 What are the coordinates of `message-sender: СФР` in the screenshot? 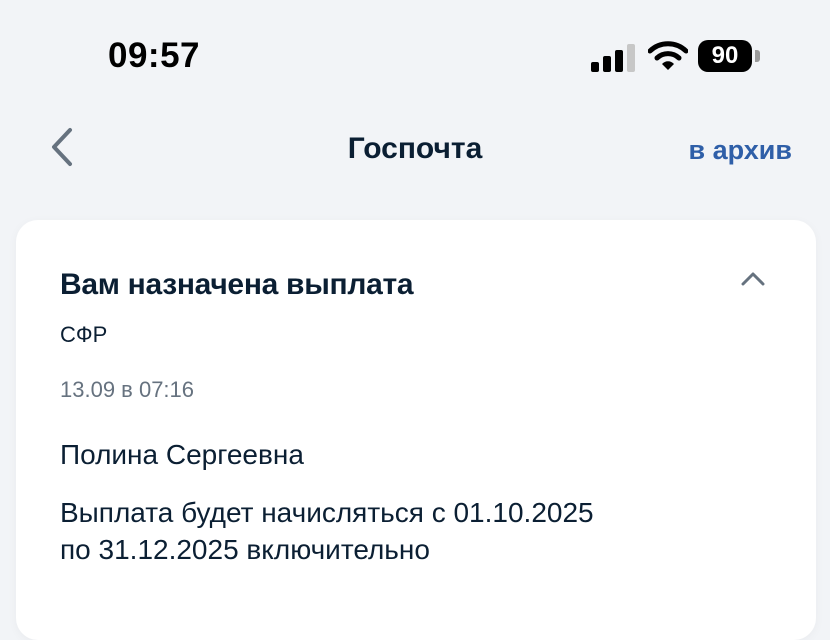 It's located at (84, 334).